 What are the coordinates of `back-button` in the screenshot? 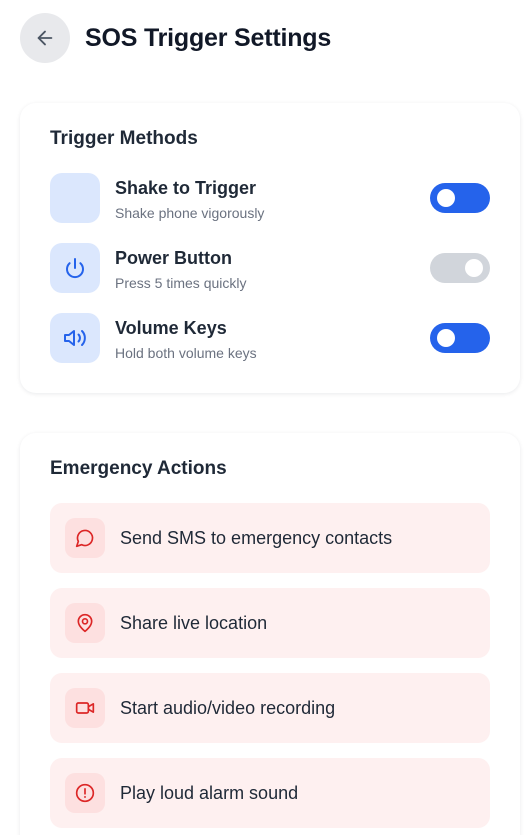 It's located at (45, 38).